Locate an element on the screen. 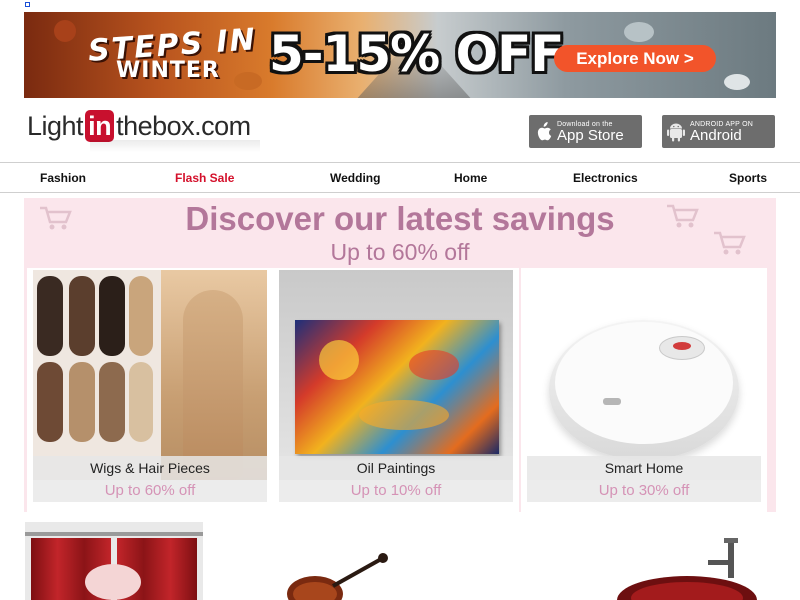 Image resolution: width=800 pixels, height=600 pixels. apple-icon is located at coordinates (543, 131).